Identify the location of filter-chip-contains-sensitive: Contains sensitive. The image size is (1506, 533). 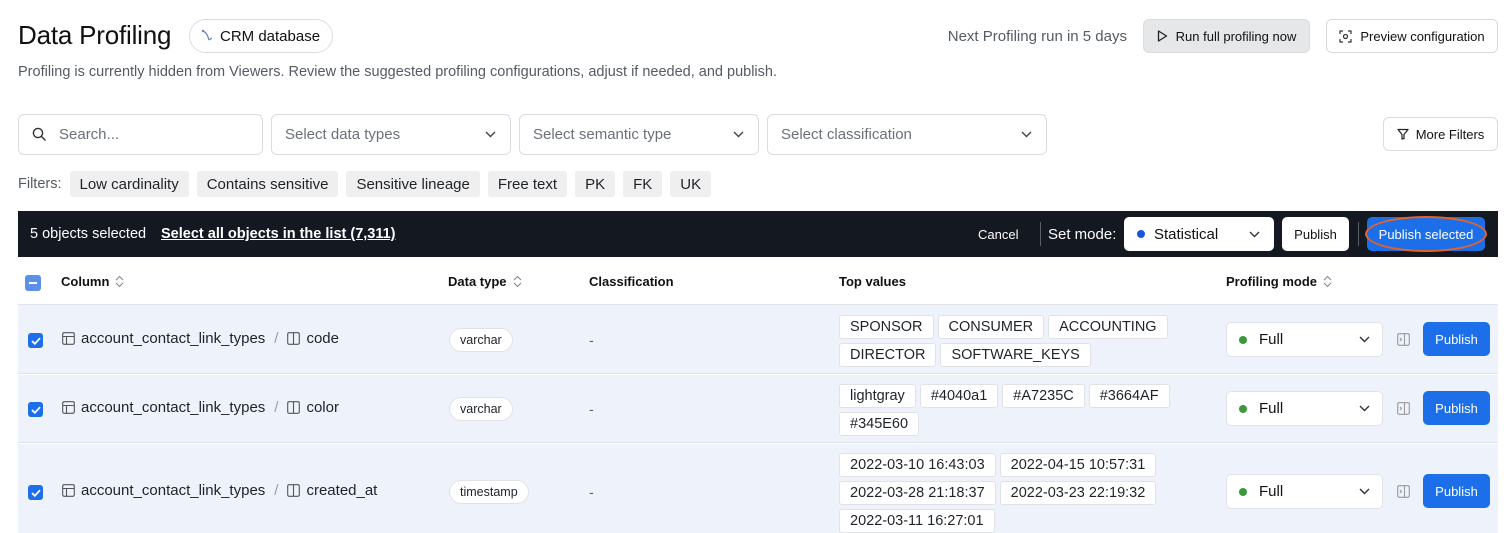
(267, 184).